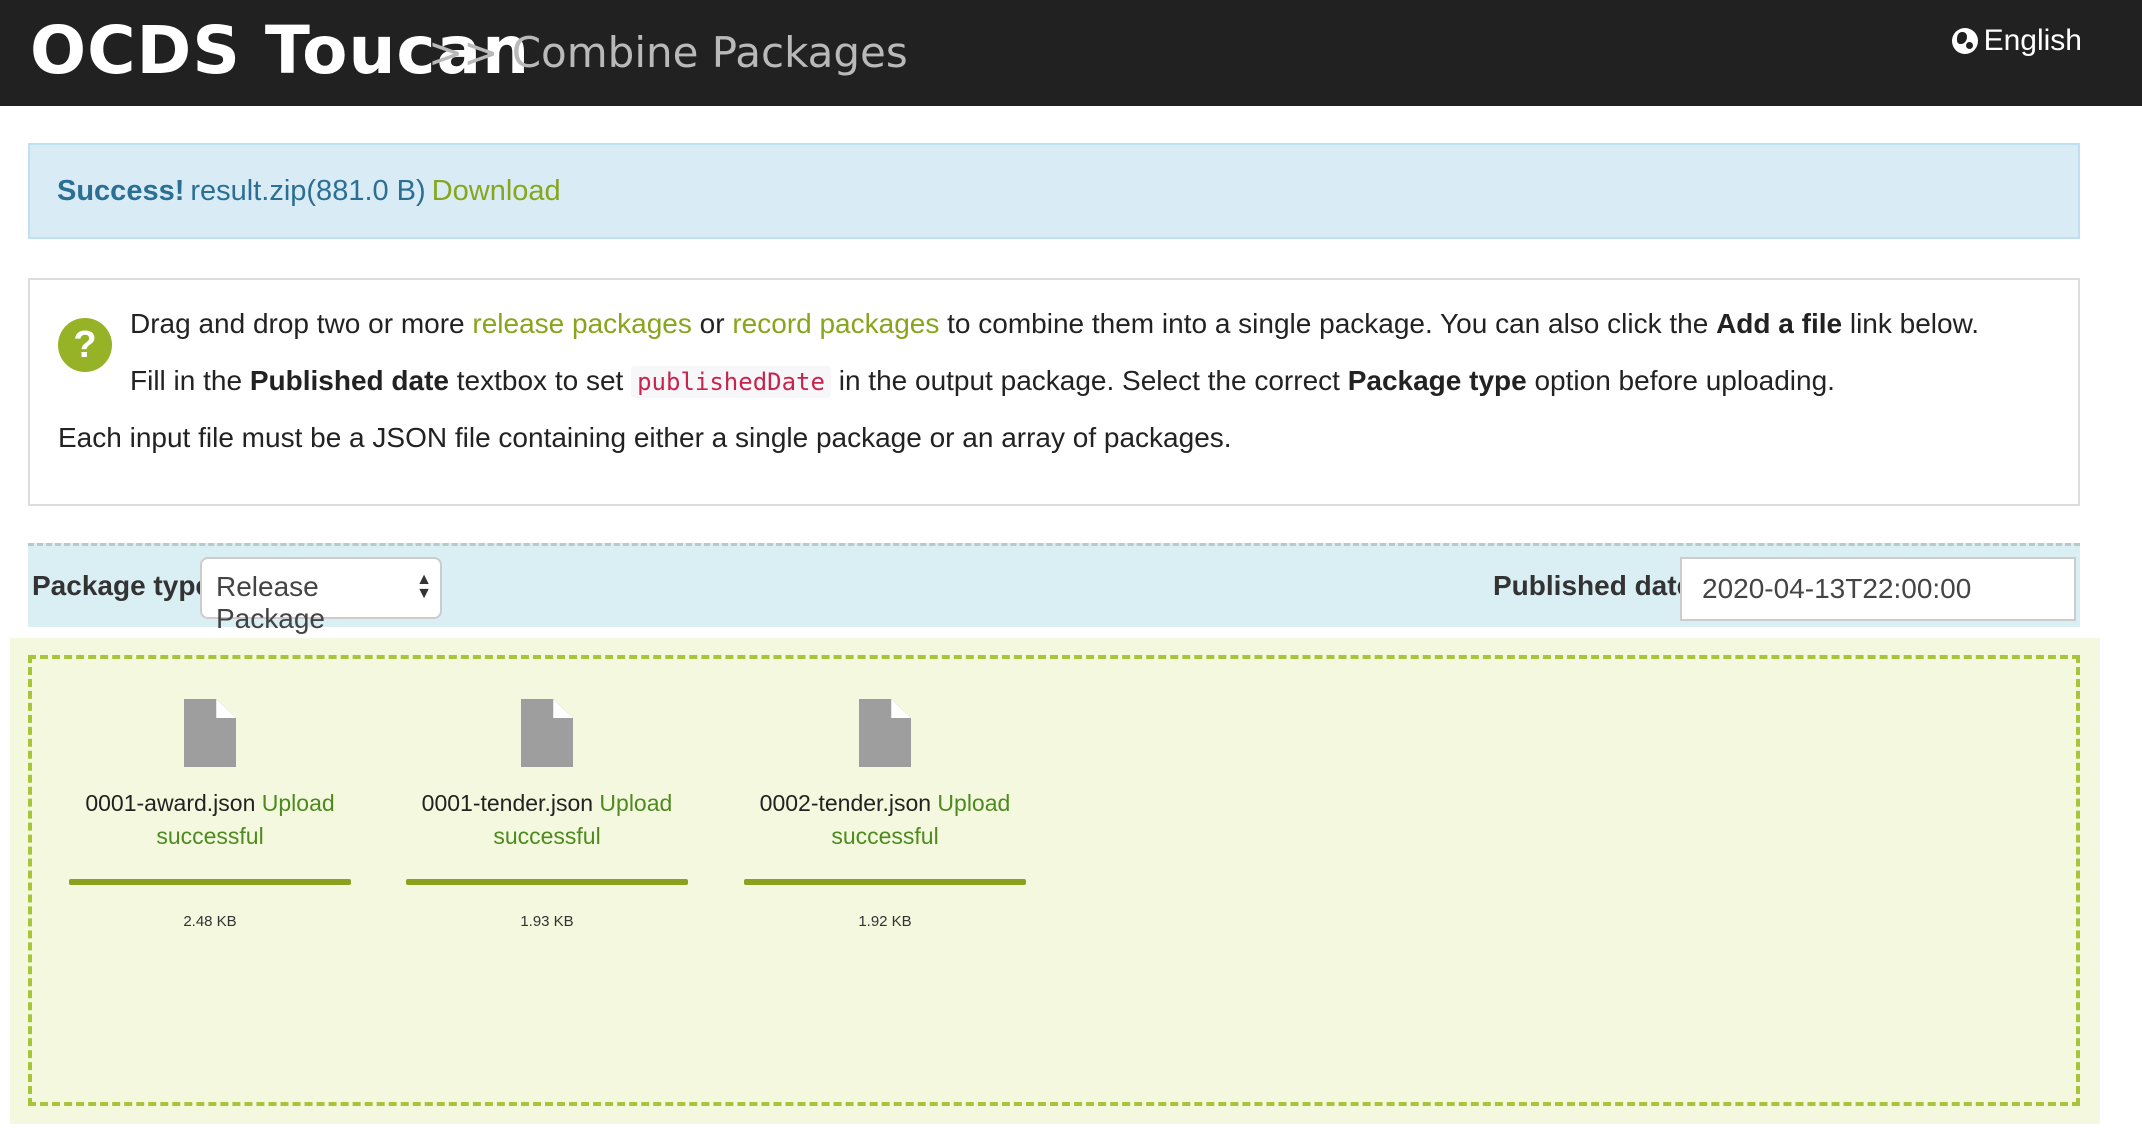  Describe the element at coordinates (1597, 585) in the screenshot. I see `published-date-label: Published date:` at that location.